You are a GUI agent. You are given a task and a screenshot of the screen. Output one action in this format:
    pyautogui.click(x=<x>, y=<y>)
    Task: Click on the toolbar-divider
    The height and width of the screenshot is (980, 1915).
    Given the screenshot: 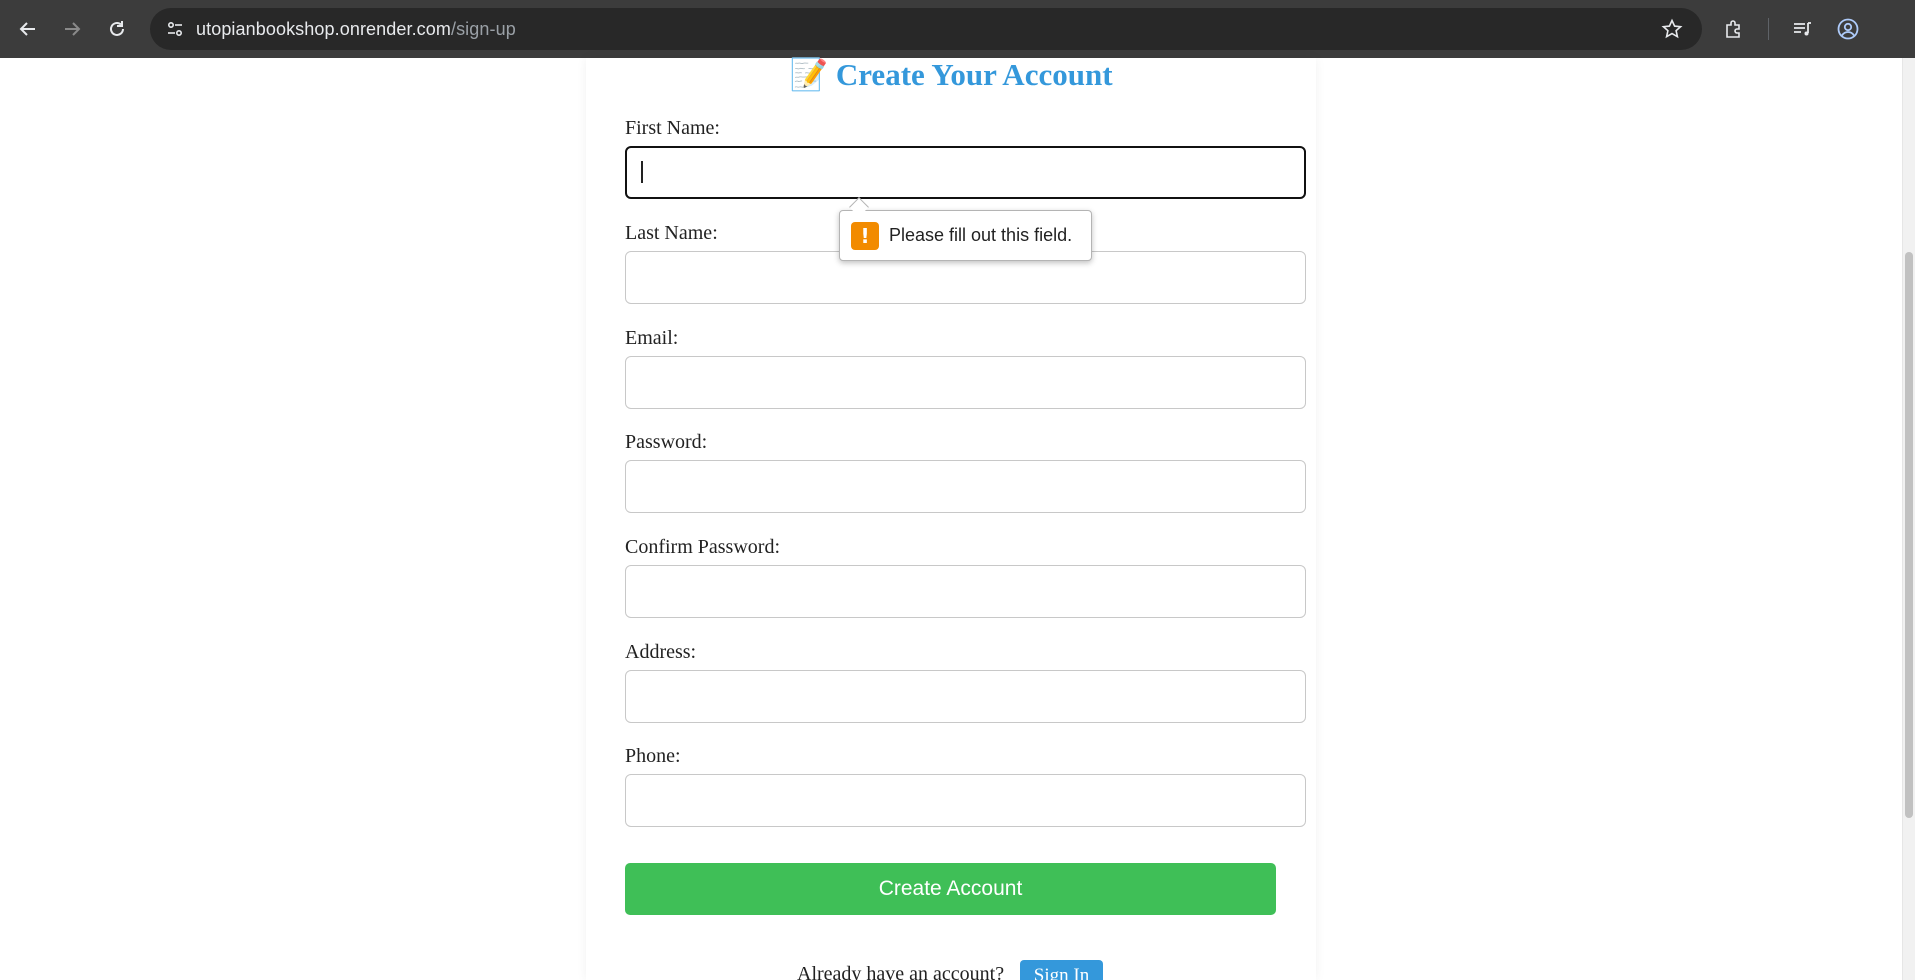 What is the action you would take?
    pyautogui.click(x=1768, y=29)
    